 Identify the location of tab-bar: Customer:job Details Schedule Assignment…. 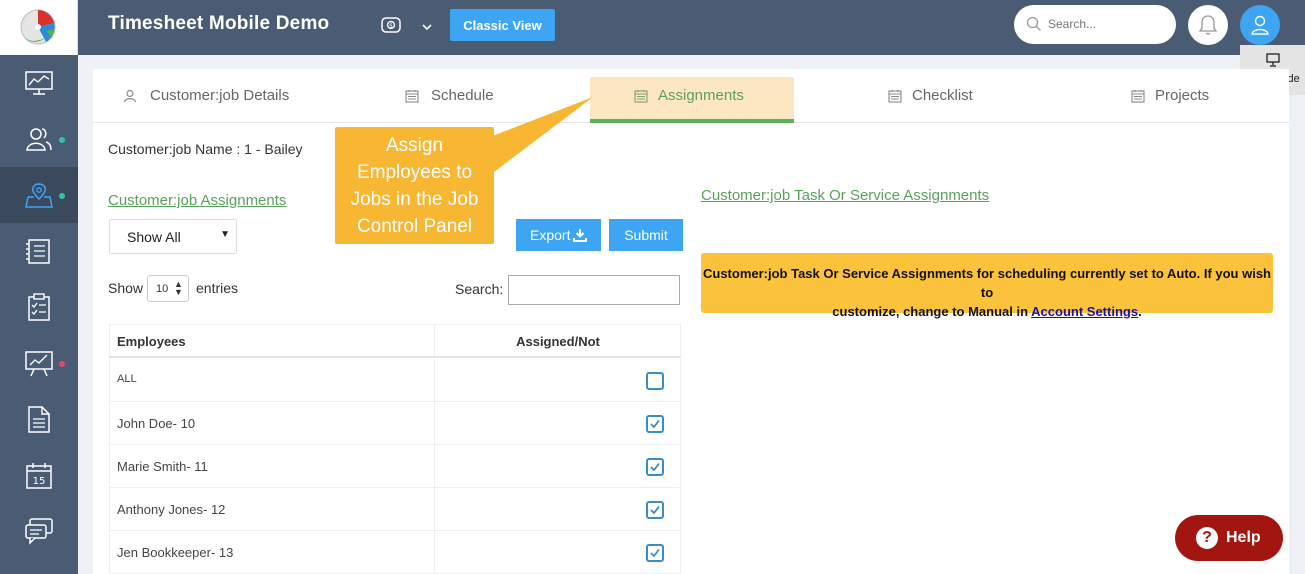
(691, 96).